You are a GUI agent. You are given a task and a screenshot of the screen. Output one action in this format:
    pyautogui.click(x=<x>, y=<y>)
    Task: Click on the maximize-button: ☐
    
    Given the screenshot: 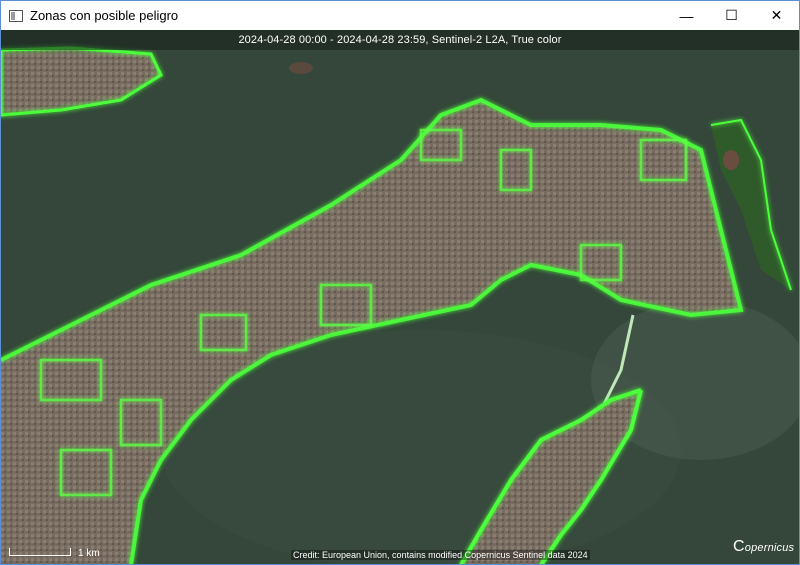 What is the action you would take?
    pyautogui.click(x=731, y=15)
    